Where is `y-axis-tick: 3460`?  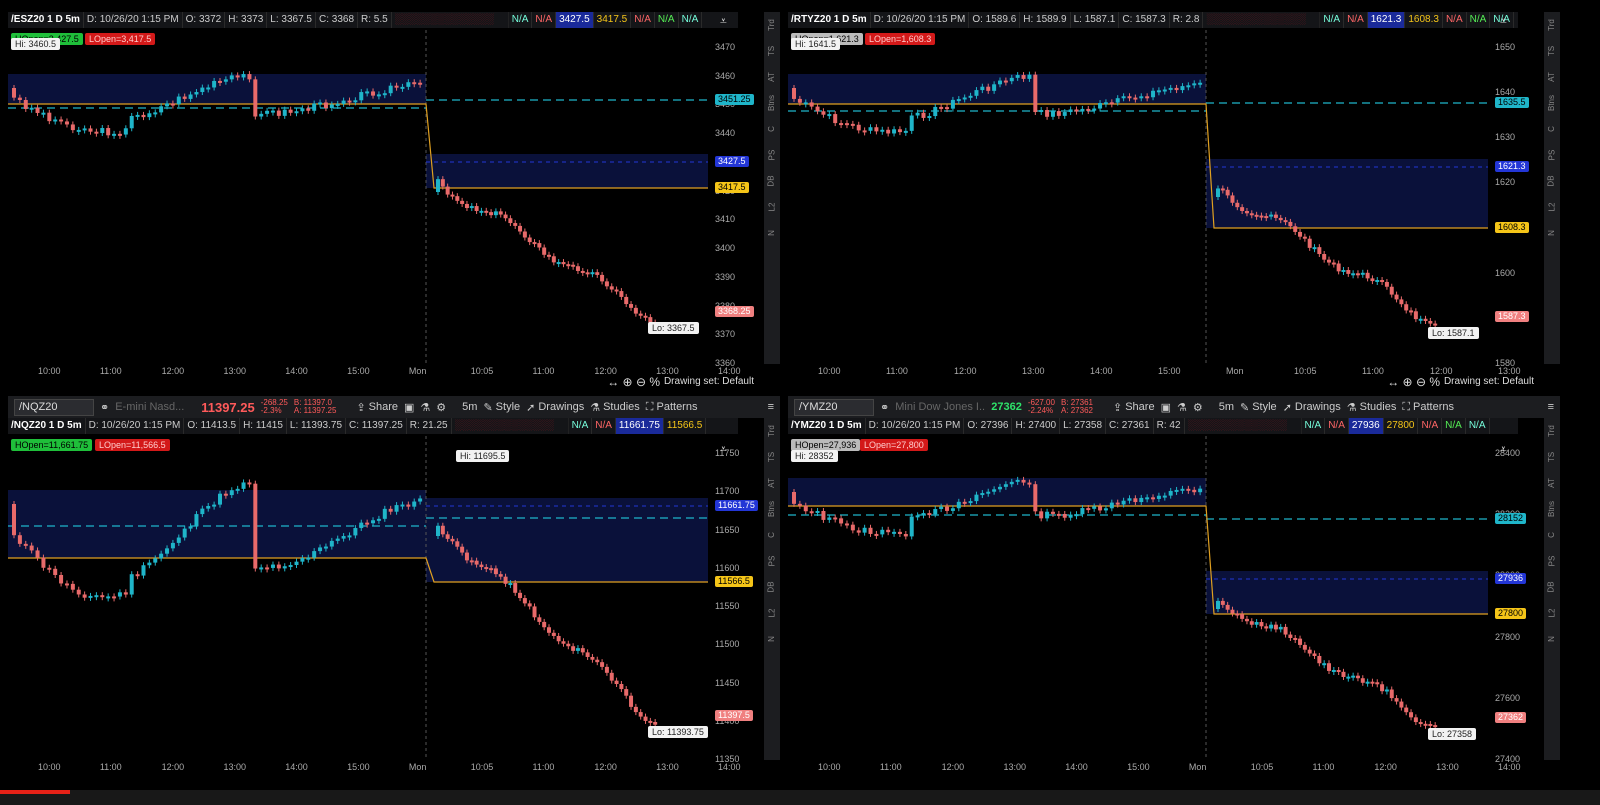
y-axis-tick: 3460 is located at coordinates (725, 75).